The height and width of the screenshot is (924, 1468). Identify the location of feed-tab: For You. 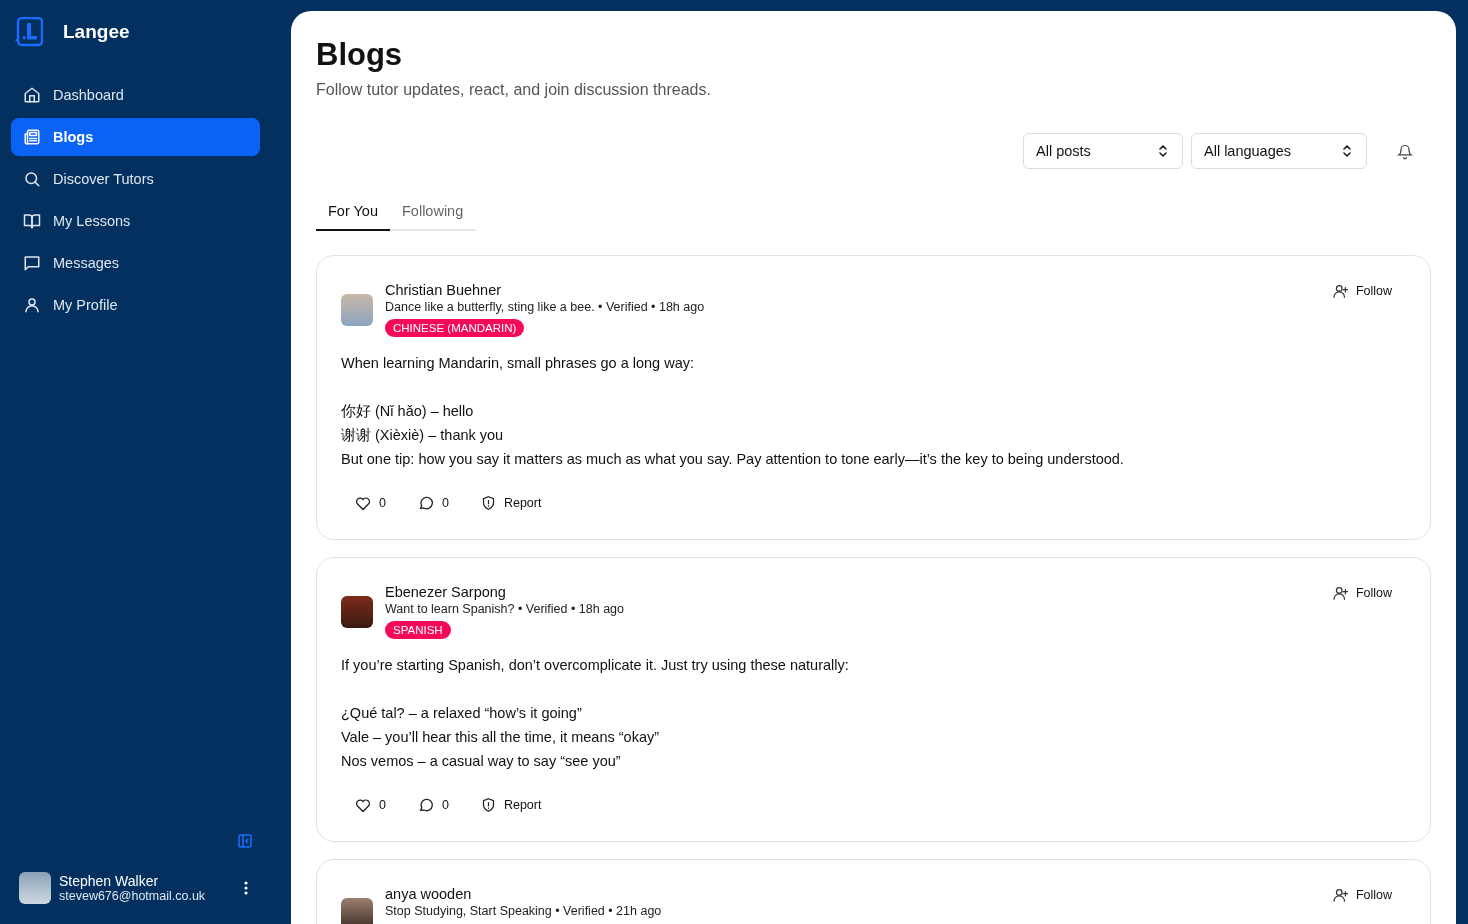
(353, 214).